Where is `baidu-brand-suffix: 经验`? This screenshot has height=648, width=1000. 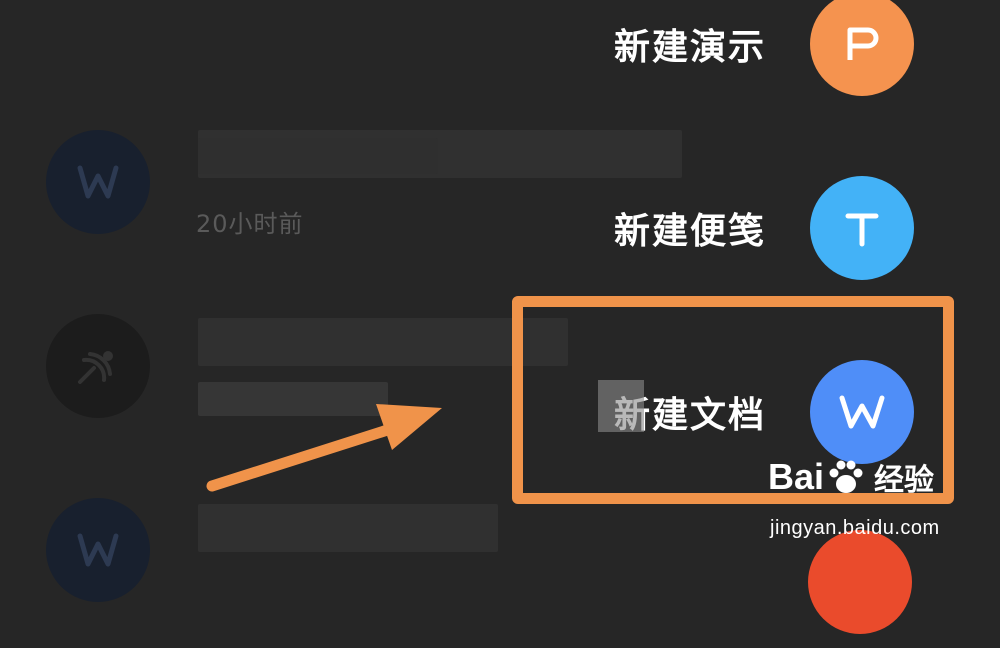
baidu-brand-suffix: 经验 is located at coordinates (904, 480).